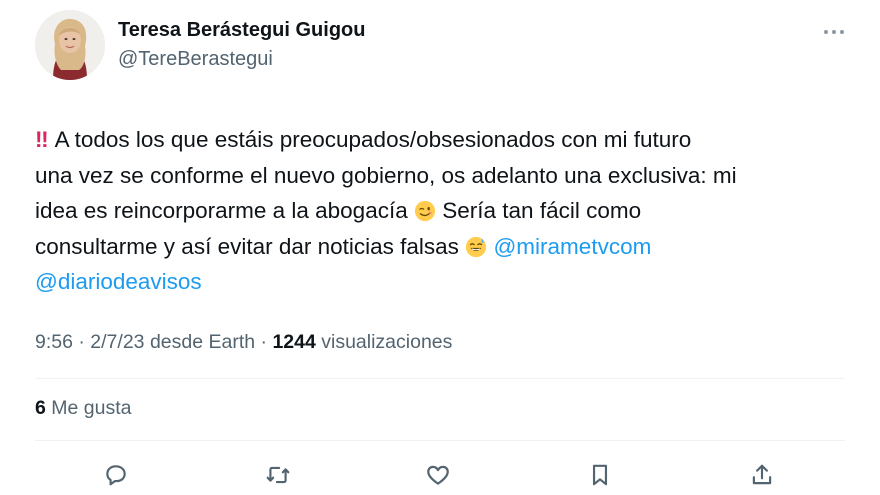 The width and height of the screenshot is (880, 495). I want to click on display-name: Teresa Berástegui Guigou, so click(241, 30).